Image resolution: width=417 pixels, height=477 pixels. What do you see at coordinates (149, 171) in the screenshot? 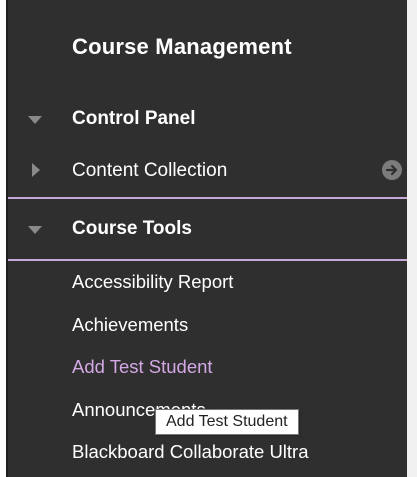
I see `content-collection-label: Content Collection` at bounding box center [149, 171].